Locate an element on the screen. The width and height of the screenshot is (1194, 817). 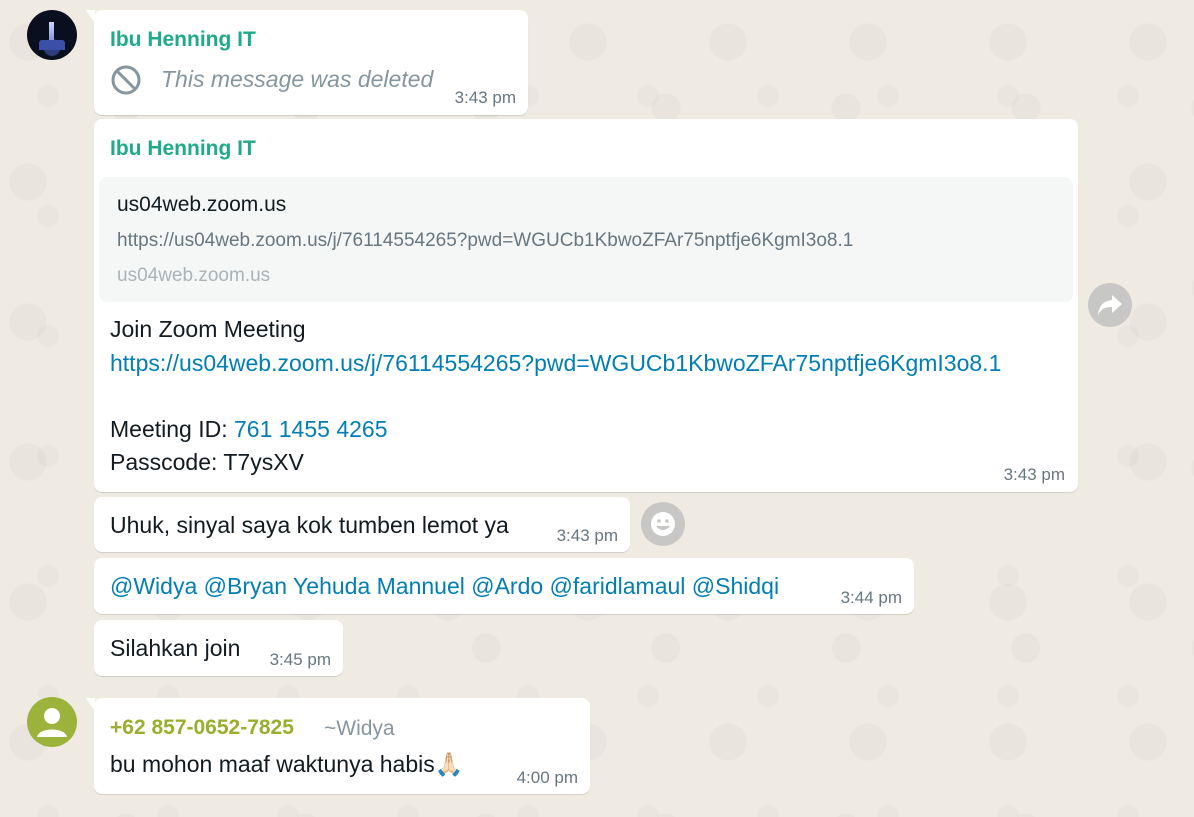
message-bubble: Silahkan join 3:45 pm is located at coordinates (218, 648).